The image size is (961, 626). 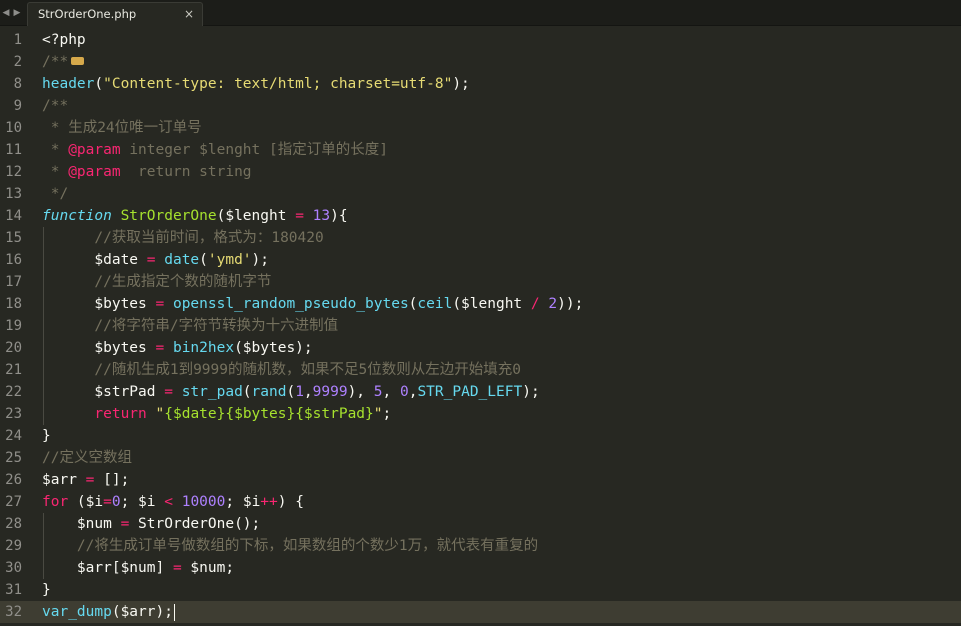 What do you see at coordinates (208, 568) in the screenshot?
I see `code-token-plain: $num;` at bounding box center [208, 568].